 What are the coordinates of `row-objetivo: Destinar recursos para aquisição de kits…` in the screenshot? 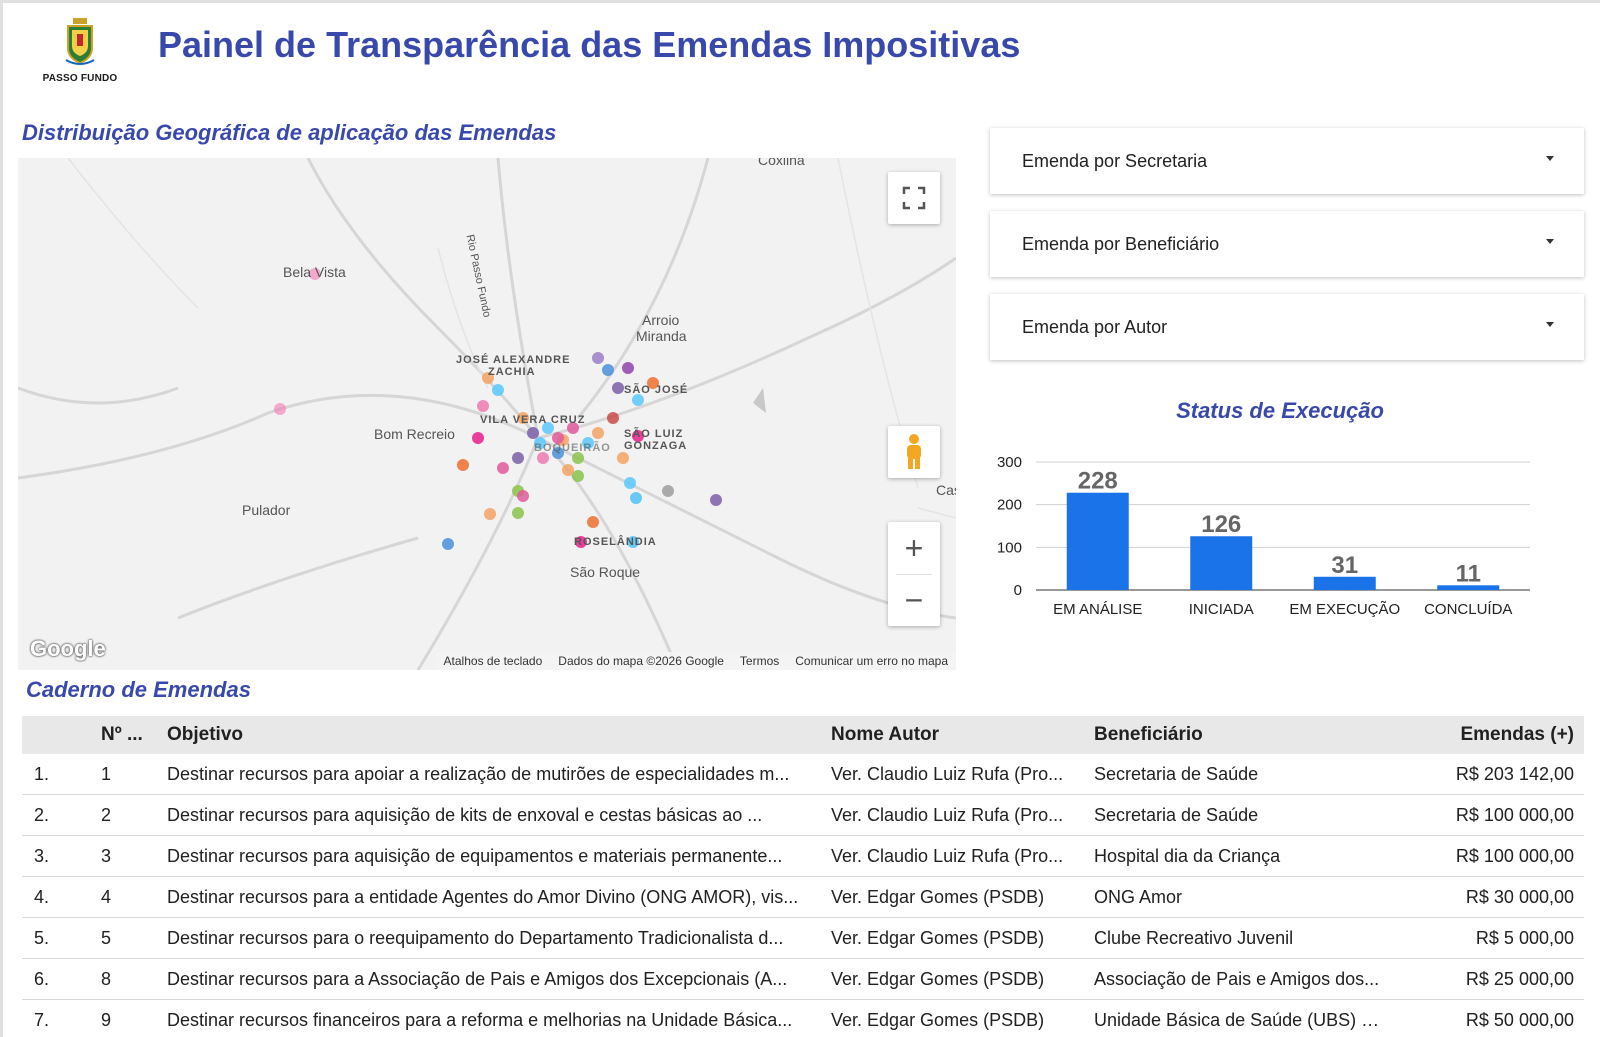 It's located at (465, 814).